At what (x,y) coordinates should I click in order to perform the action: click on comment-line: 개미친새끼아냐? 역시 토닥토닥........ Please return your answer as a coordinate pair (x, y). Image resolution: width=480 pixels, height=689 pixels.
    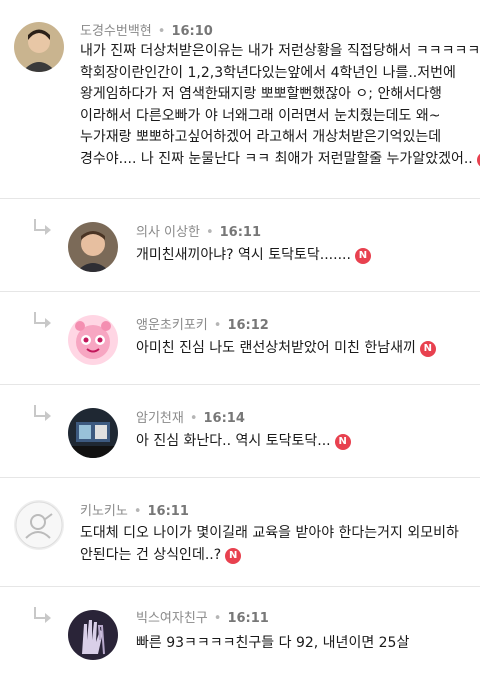
    Looking at the image, I should click on (243, 255).